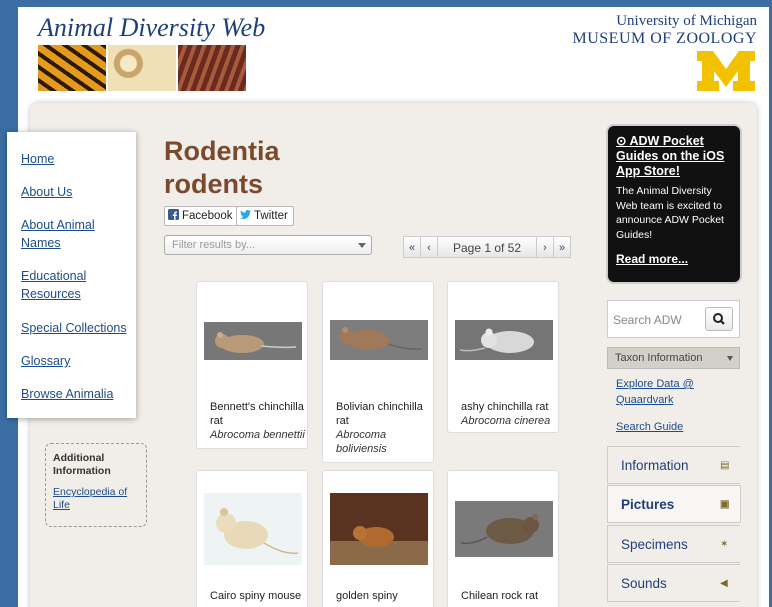 The height and width of the screenshot is (607, 772). What do you see at coordinates (173, 214) in the screenshot?
I see `facebook-icon` at bounding box center [173, 214].